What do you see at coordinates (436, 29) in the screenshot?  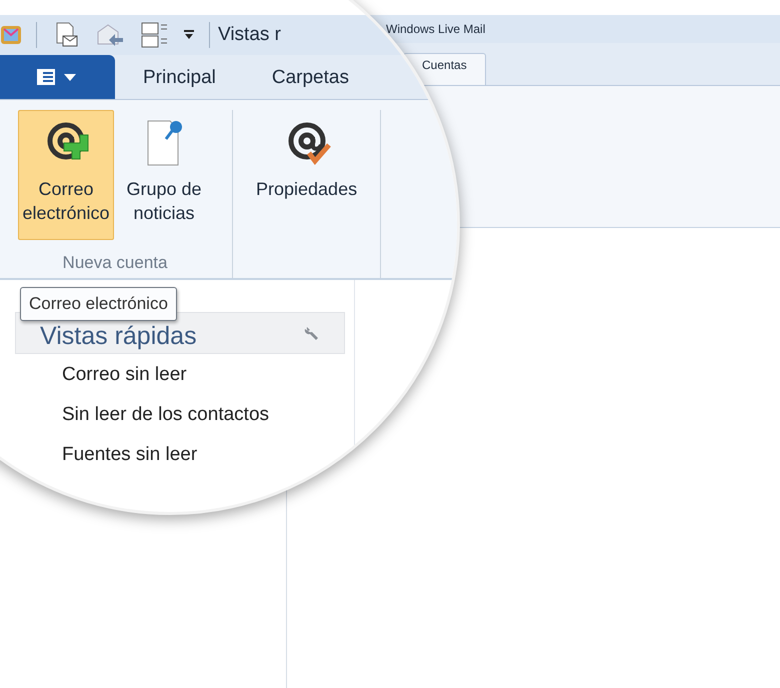 I see `window-title: Windows Live Mail` at bounding box center [436, 29].